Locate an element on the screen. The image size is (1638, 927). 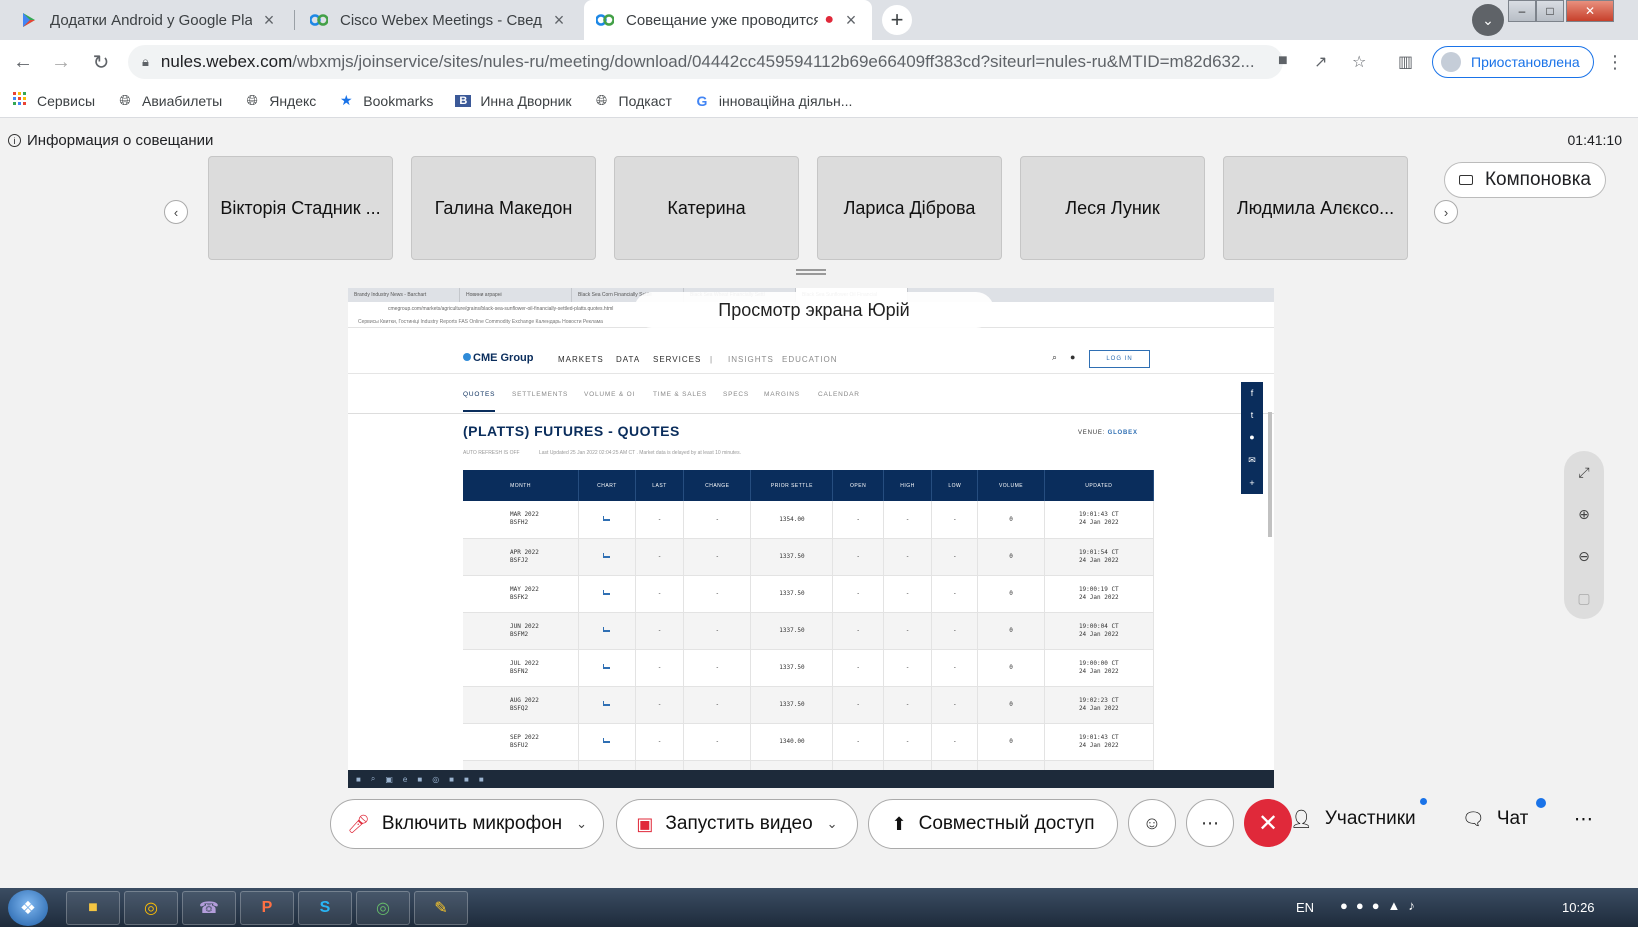
start-button: ❖ is located at coordinates (28, 908).